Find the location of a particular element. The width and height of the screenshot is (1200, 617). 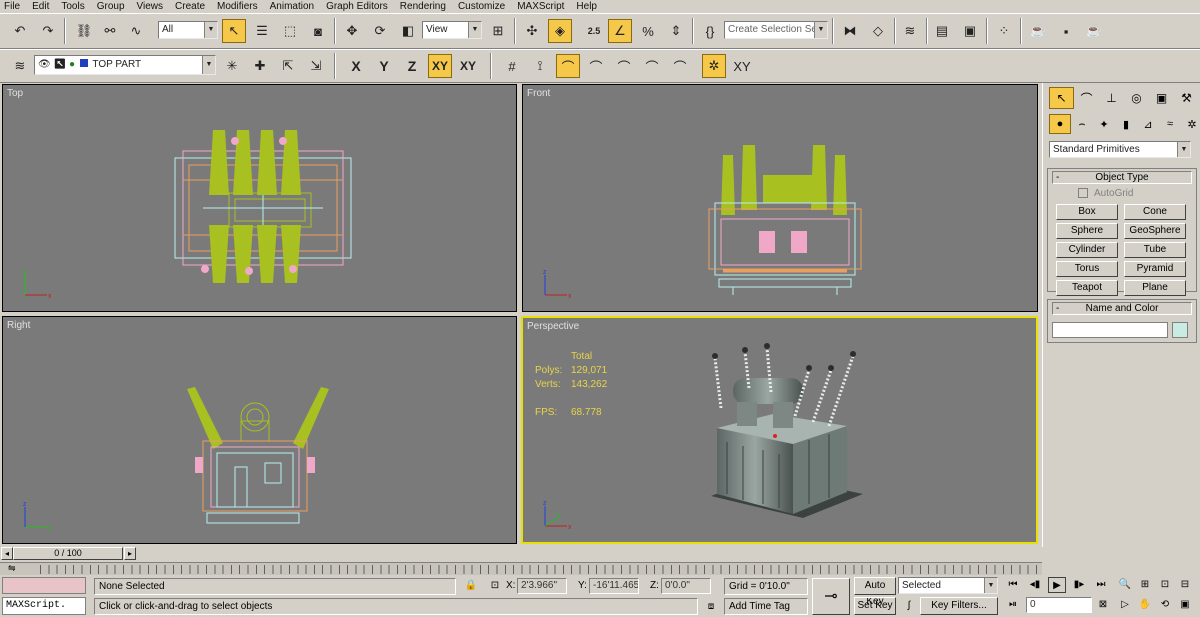

default-tangents-icon: ∫ is located at coordinates (909, 606).